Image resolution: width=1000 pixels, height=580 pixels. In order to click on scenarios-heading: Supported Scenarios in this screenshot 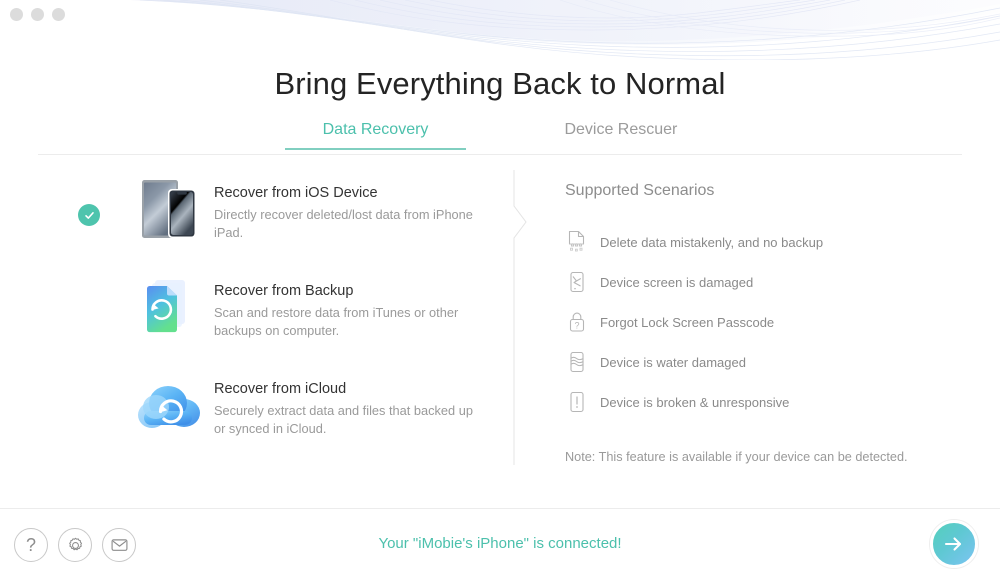, I will do `click(640, 190)`.